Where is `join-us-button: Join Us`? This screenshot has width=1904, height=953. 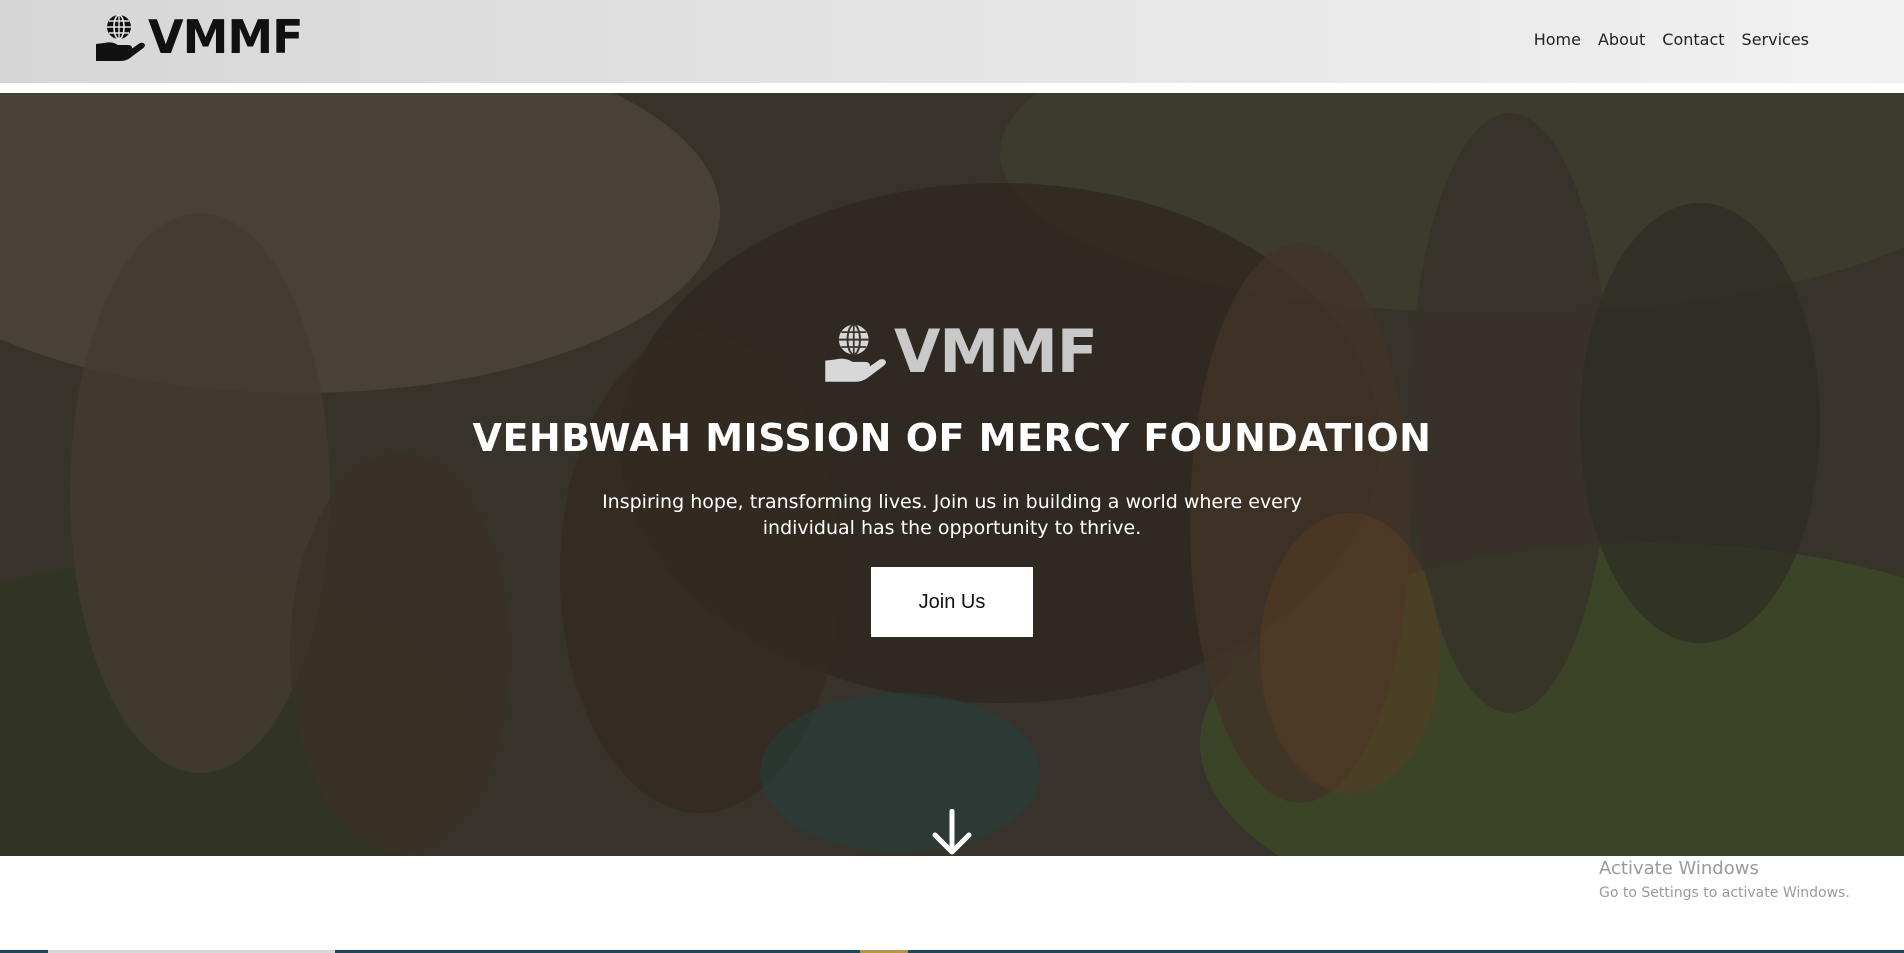
join-us-button: Join Us is located at coordinates (952, 602).